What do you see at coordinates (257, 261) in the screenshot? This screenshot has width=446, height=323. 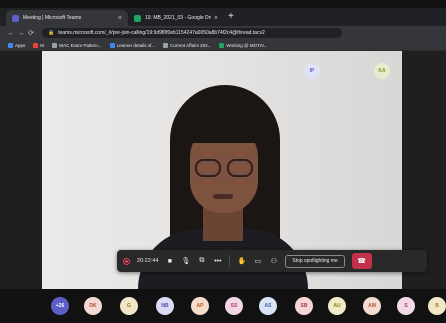 I see `chat-icon: ▭` at bounding box center [257, 261].